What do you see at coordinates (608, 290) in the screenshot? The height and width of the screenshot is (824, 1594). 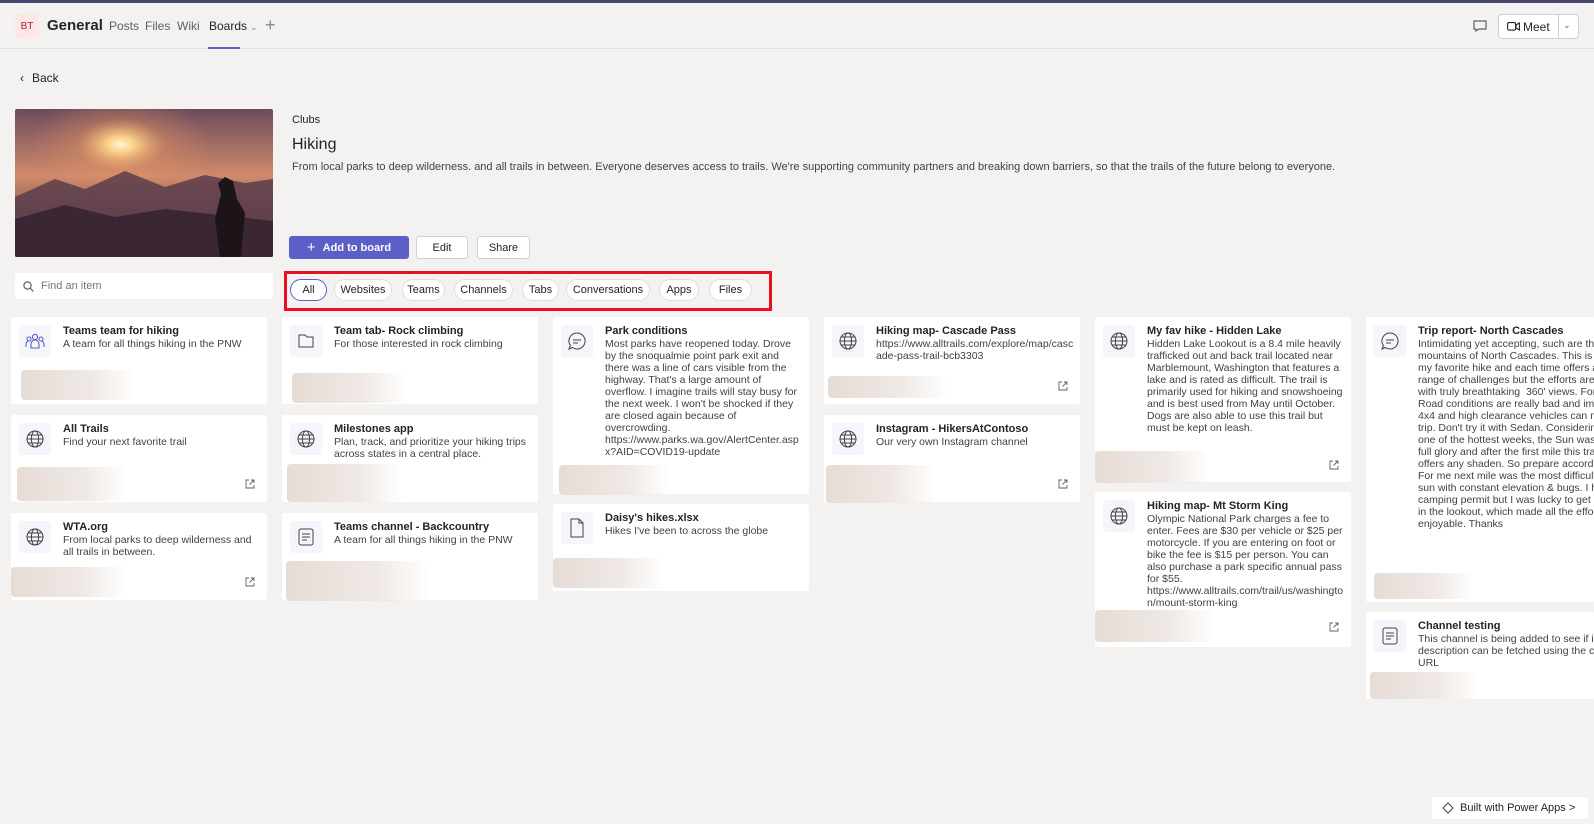 I see `filter-conversations: Conversations` at bounding box center [608, 290].